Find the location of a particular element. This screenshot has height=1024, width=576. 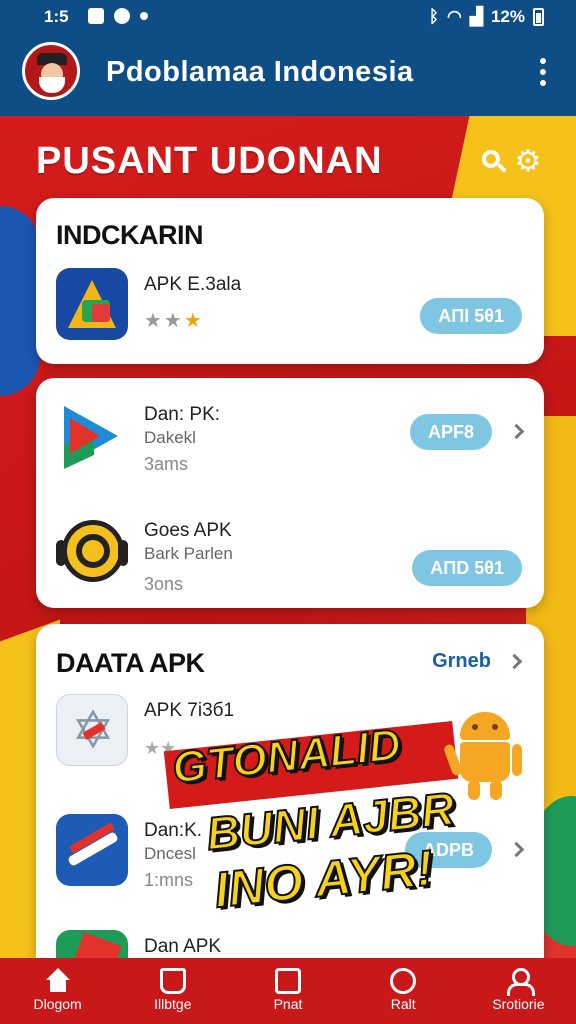

nav-item-profile: Srotiorie is located at coordinates (518, 991).